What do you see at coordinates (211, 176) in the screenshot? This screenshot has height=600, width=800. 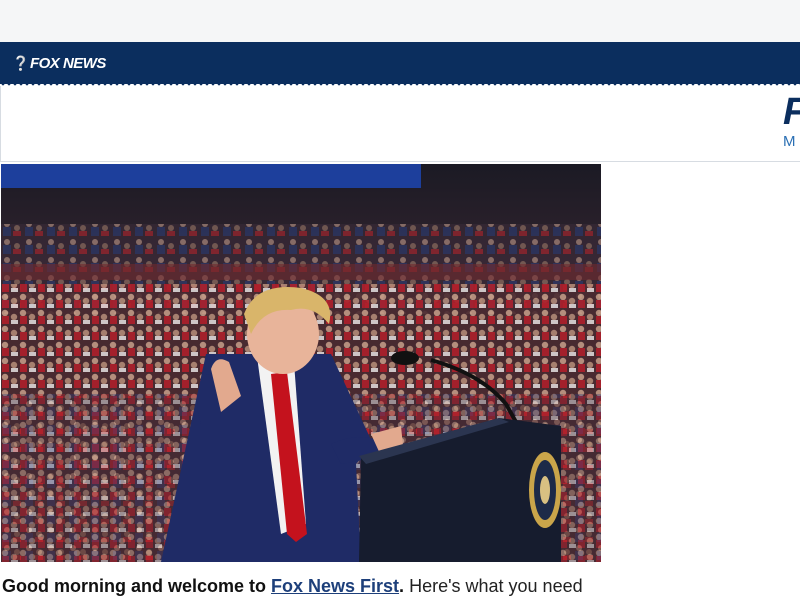 I see `blue-banner-strip` at bounding box center [211, 176].